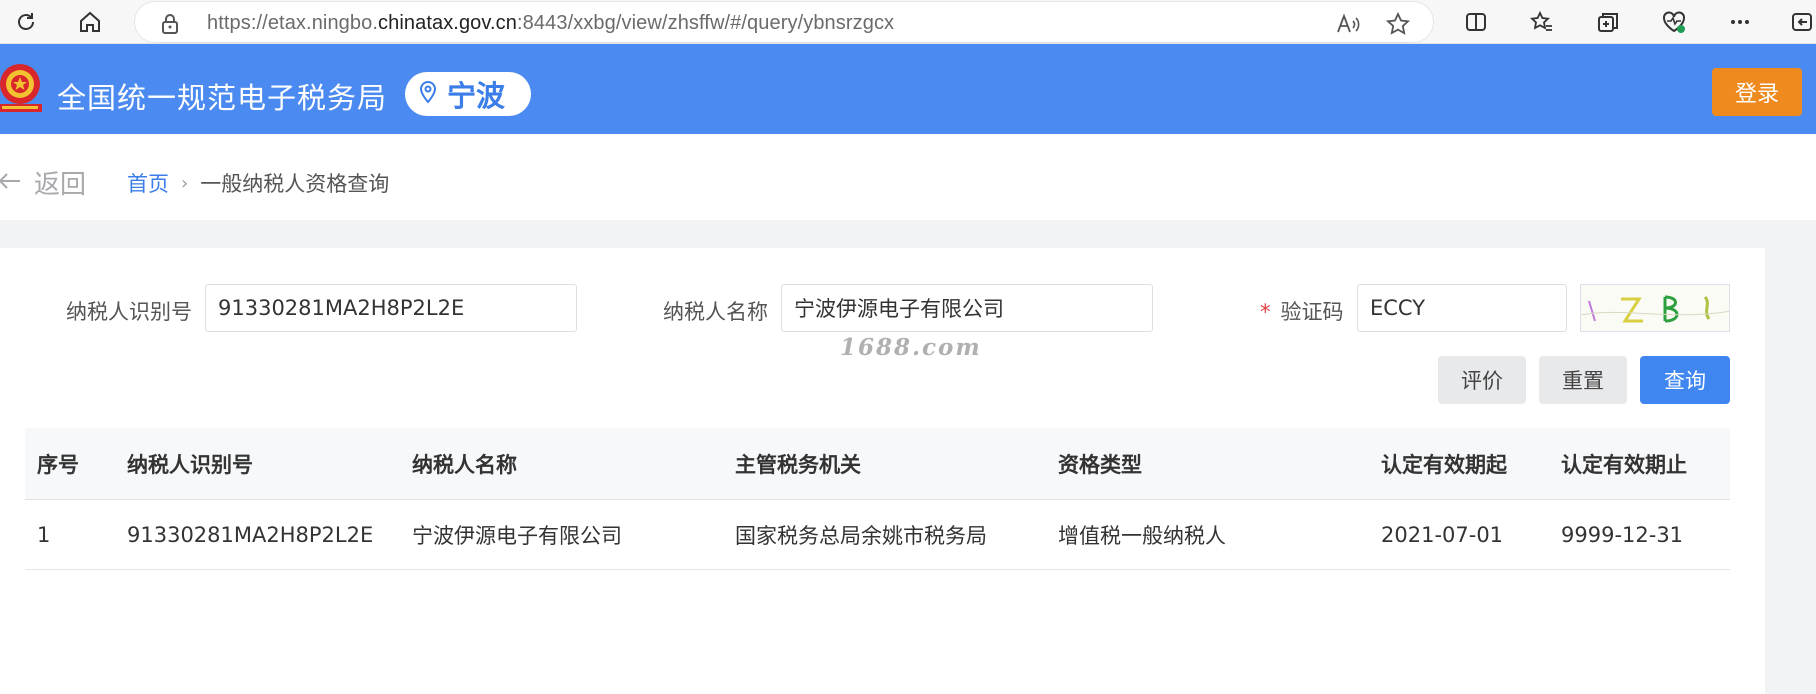  I want to click on browser-essentials-icon, so click(1674, 22).